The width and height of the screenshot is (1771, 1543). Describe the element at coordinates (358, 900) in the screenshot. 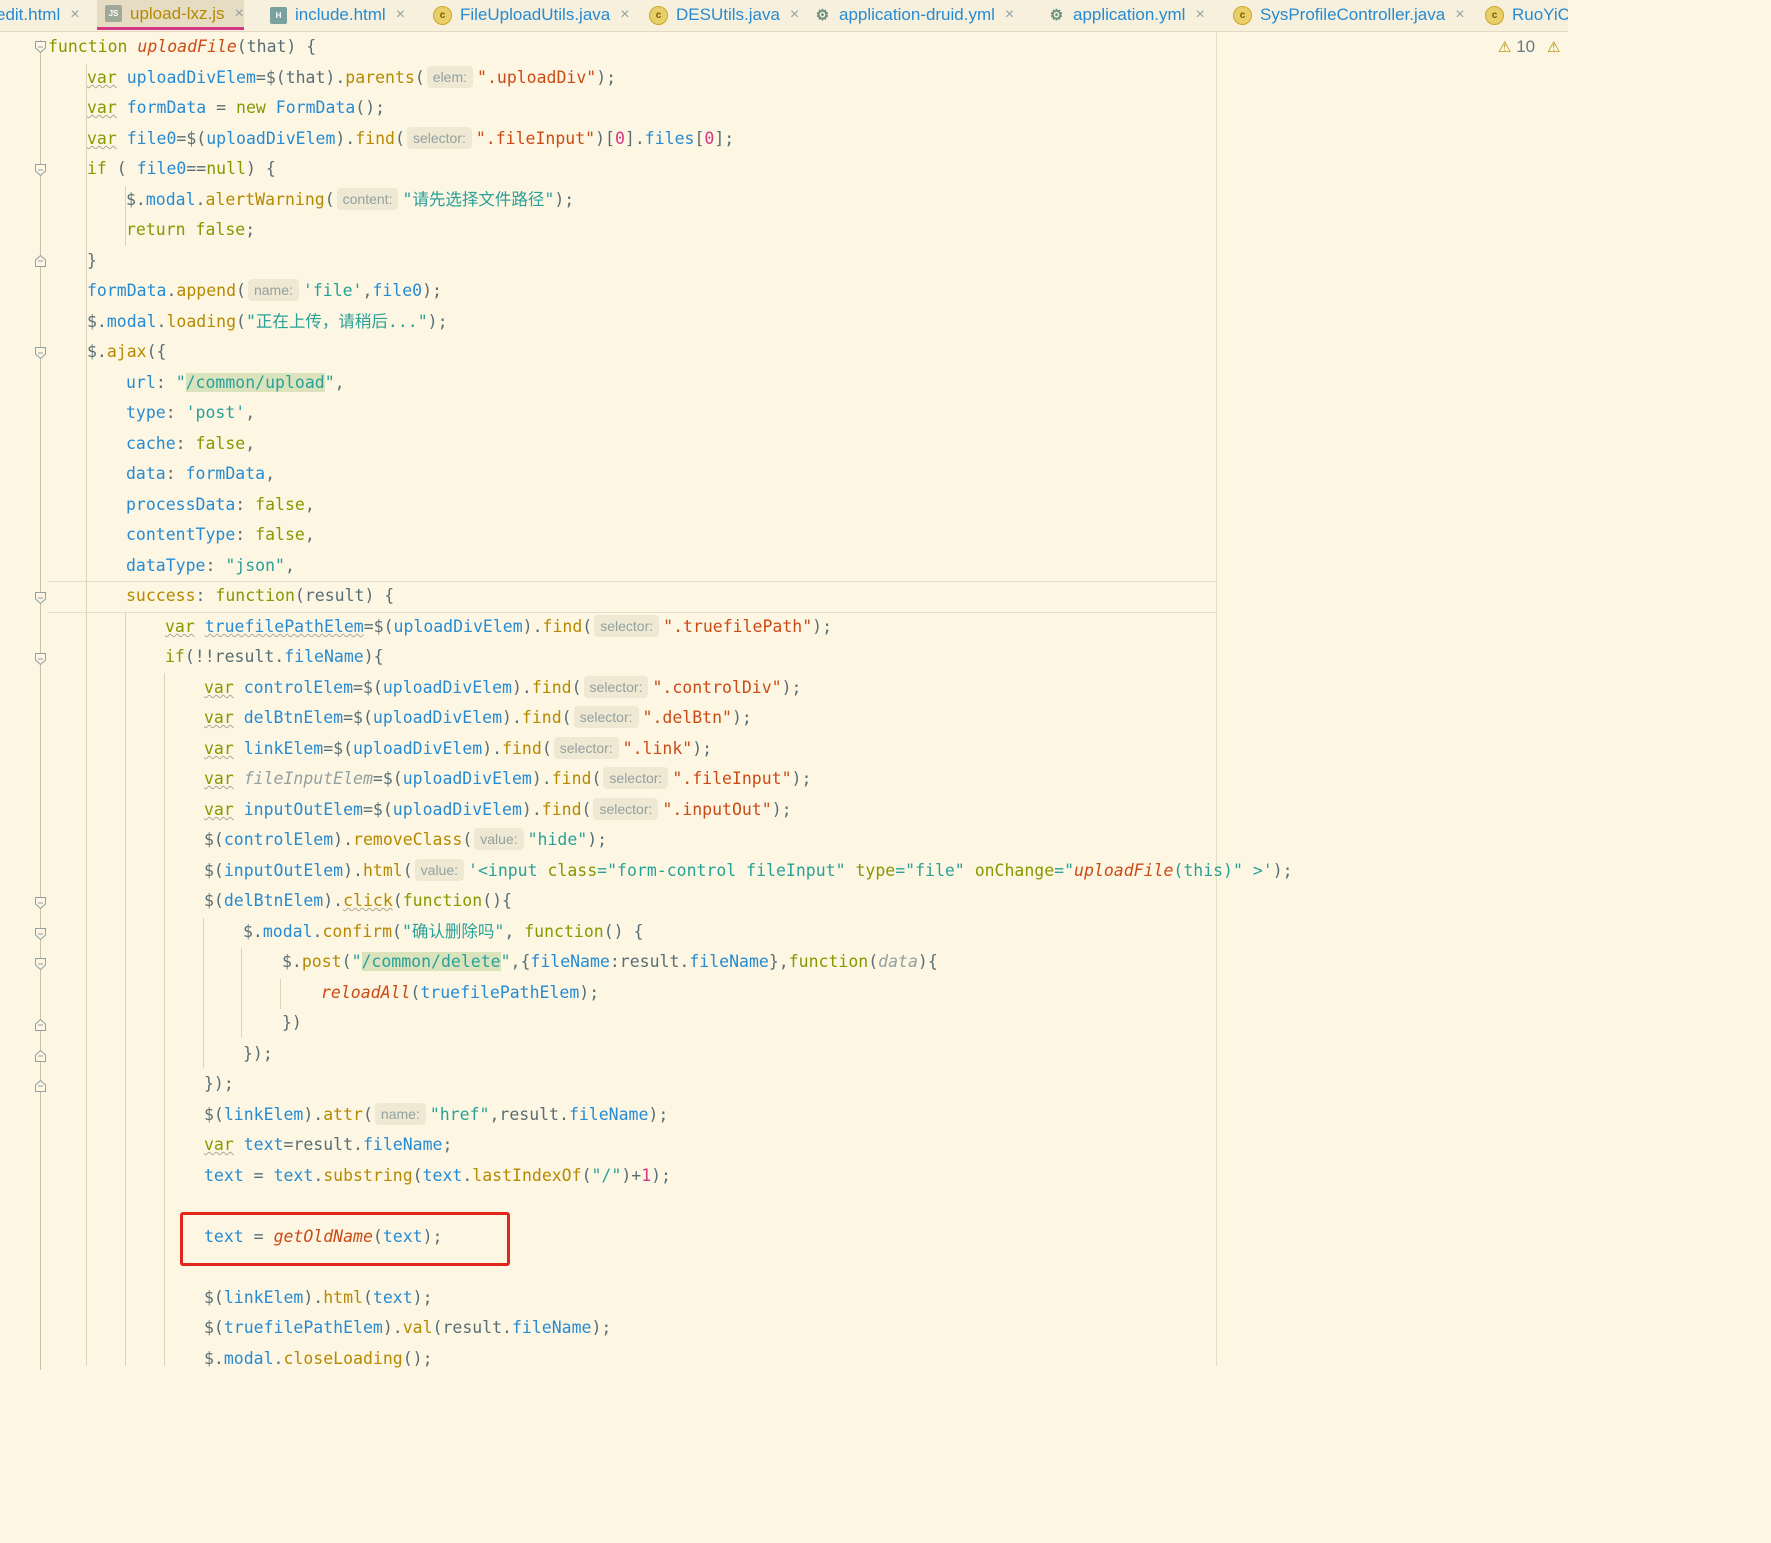

I see `code-line: $(delBtnElem).click(function(){` at that location.